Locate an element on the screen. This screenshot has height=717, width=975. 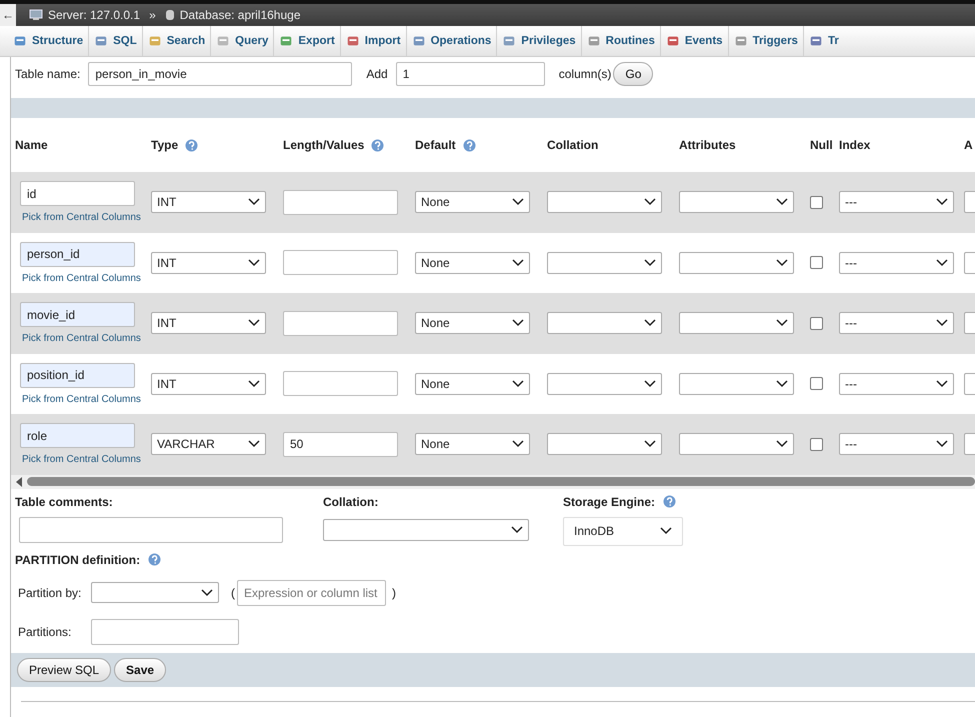
tab: Routines is located at coordinates (621, 41).